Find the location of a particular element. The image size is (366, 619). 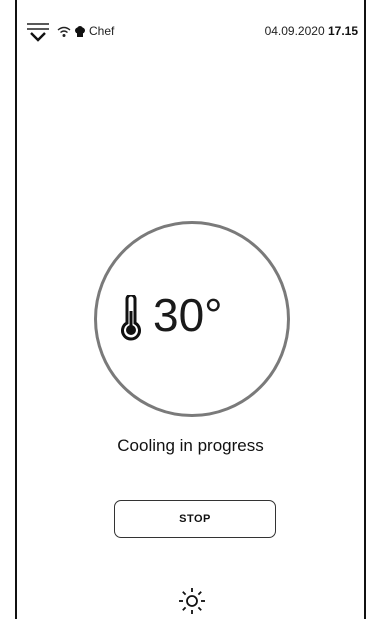

date-time-display: 04.09.2020 17.15 is located at coordinates (311, 31).